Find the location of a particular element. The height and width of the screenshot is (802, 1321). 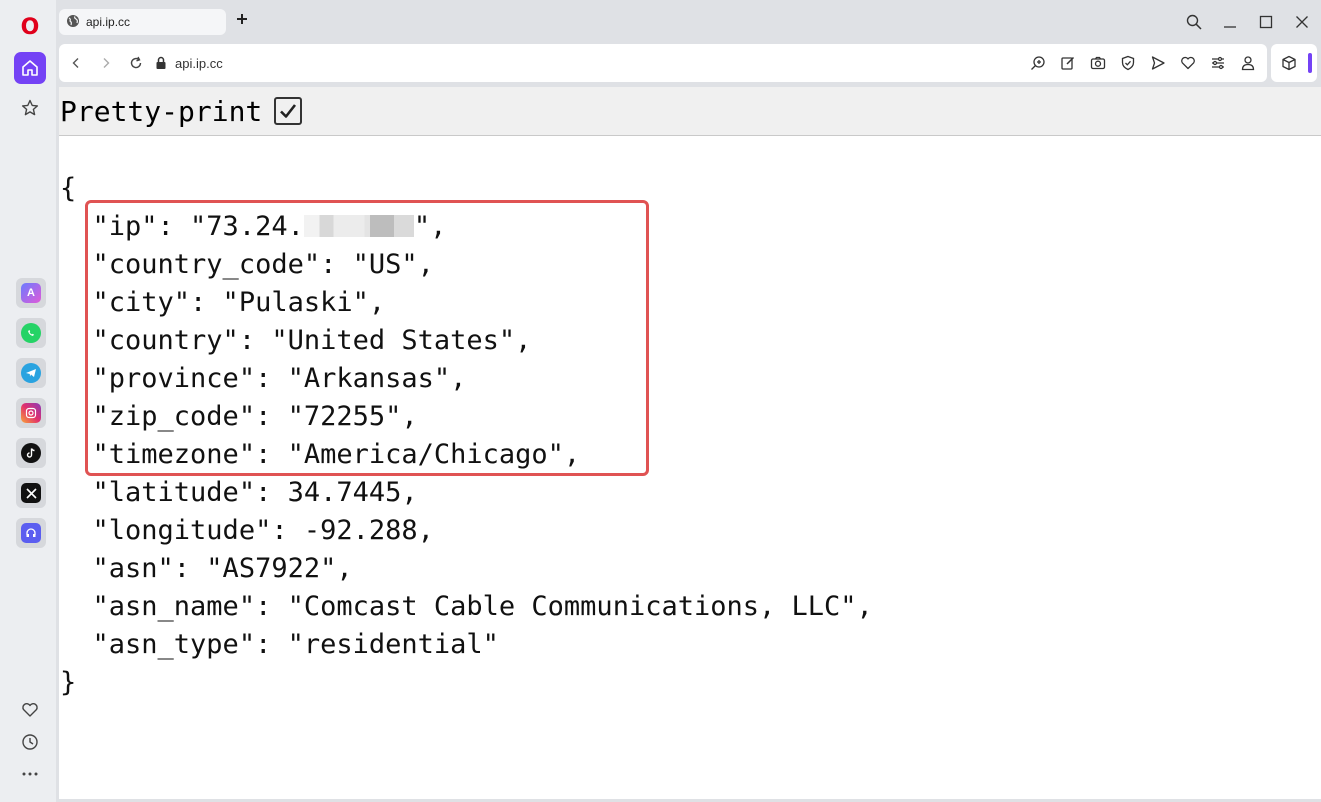

pretty-print-bar: Pretty-print is located at coordinates (690, 111).